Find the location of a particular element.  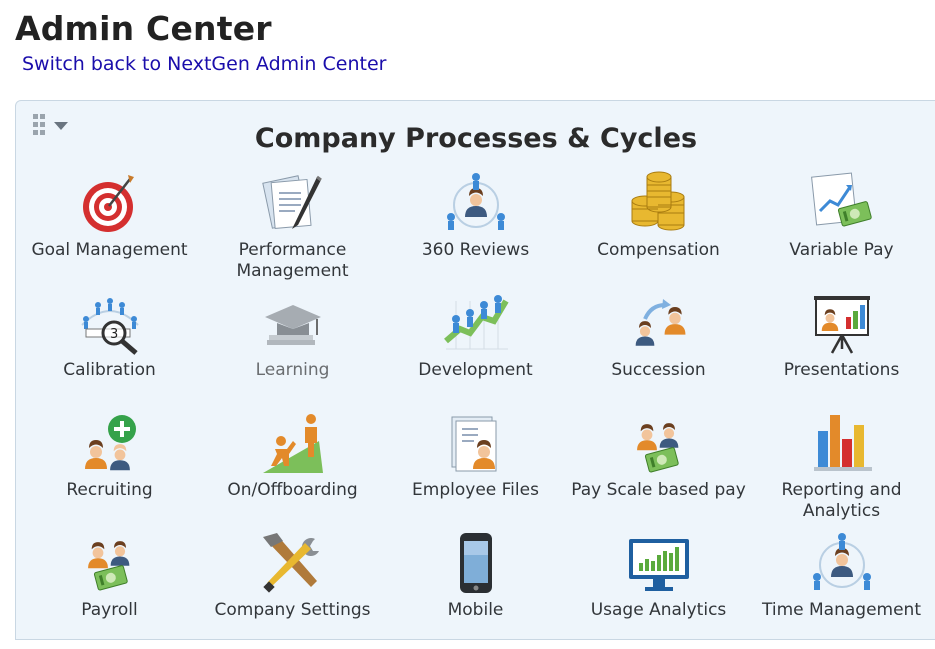

tools-icon is located at coordinates (293, 563).